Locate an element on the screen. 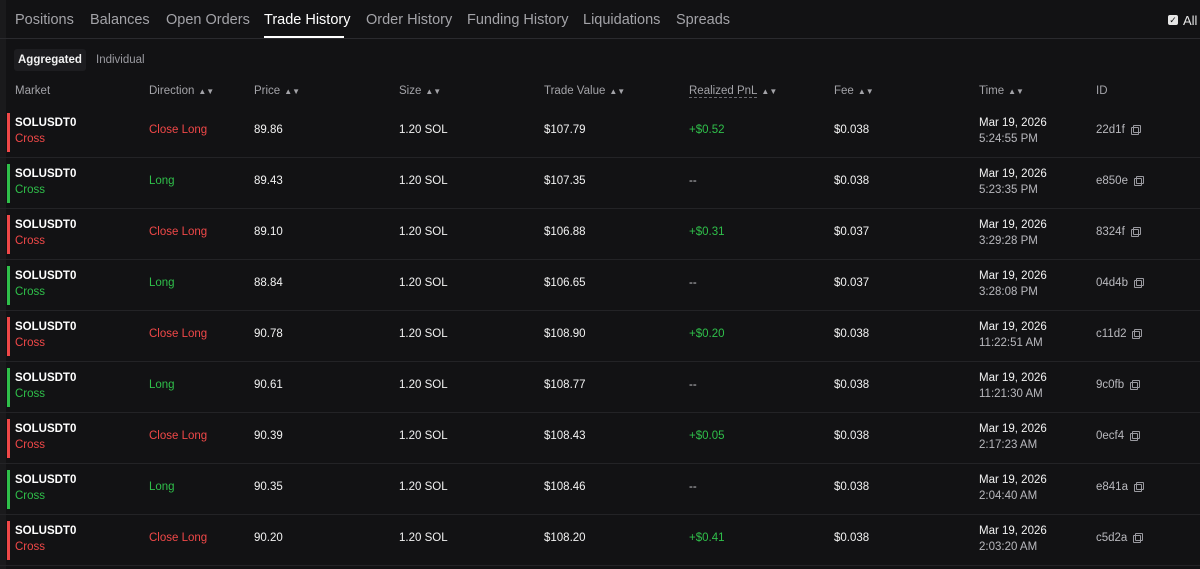 Image resolution: width=1200 pixels, height=569 pixels. trade-id-text: 0ecf4 is located at coordinates (1110, 436).